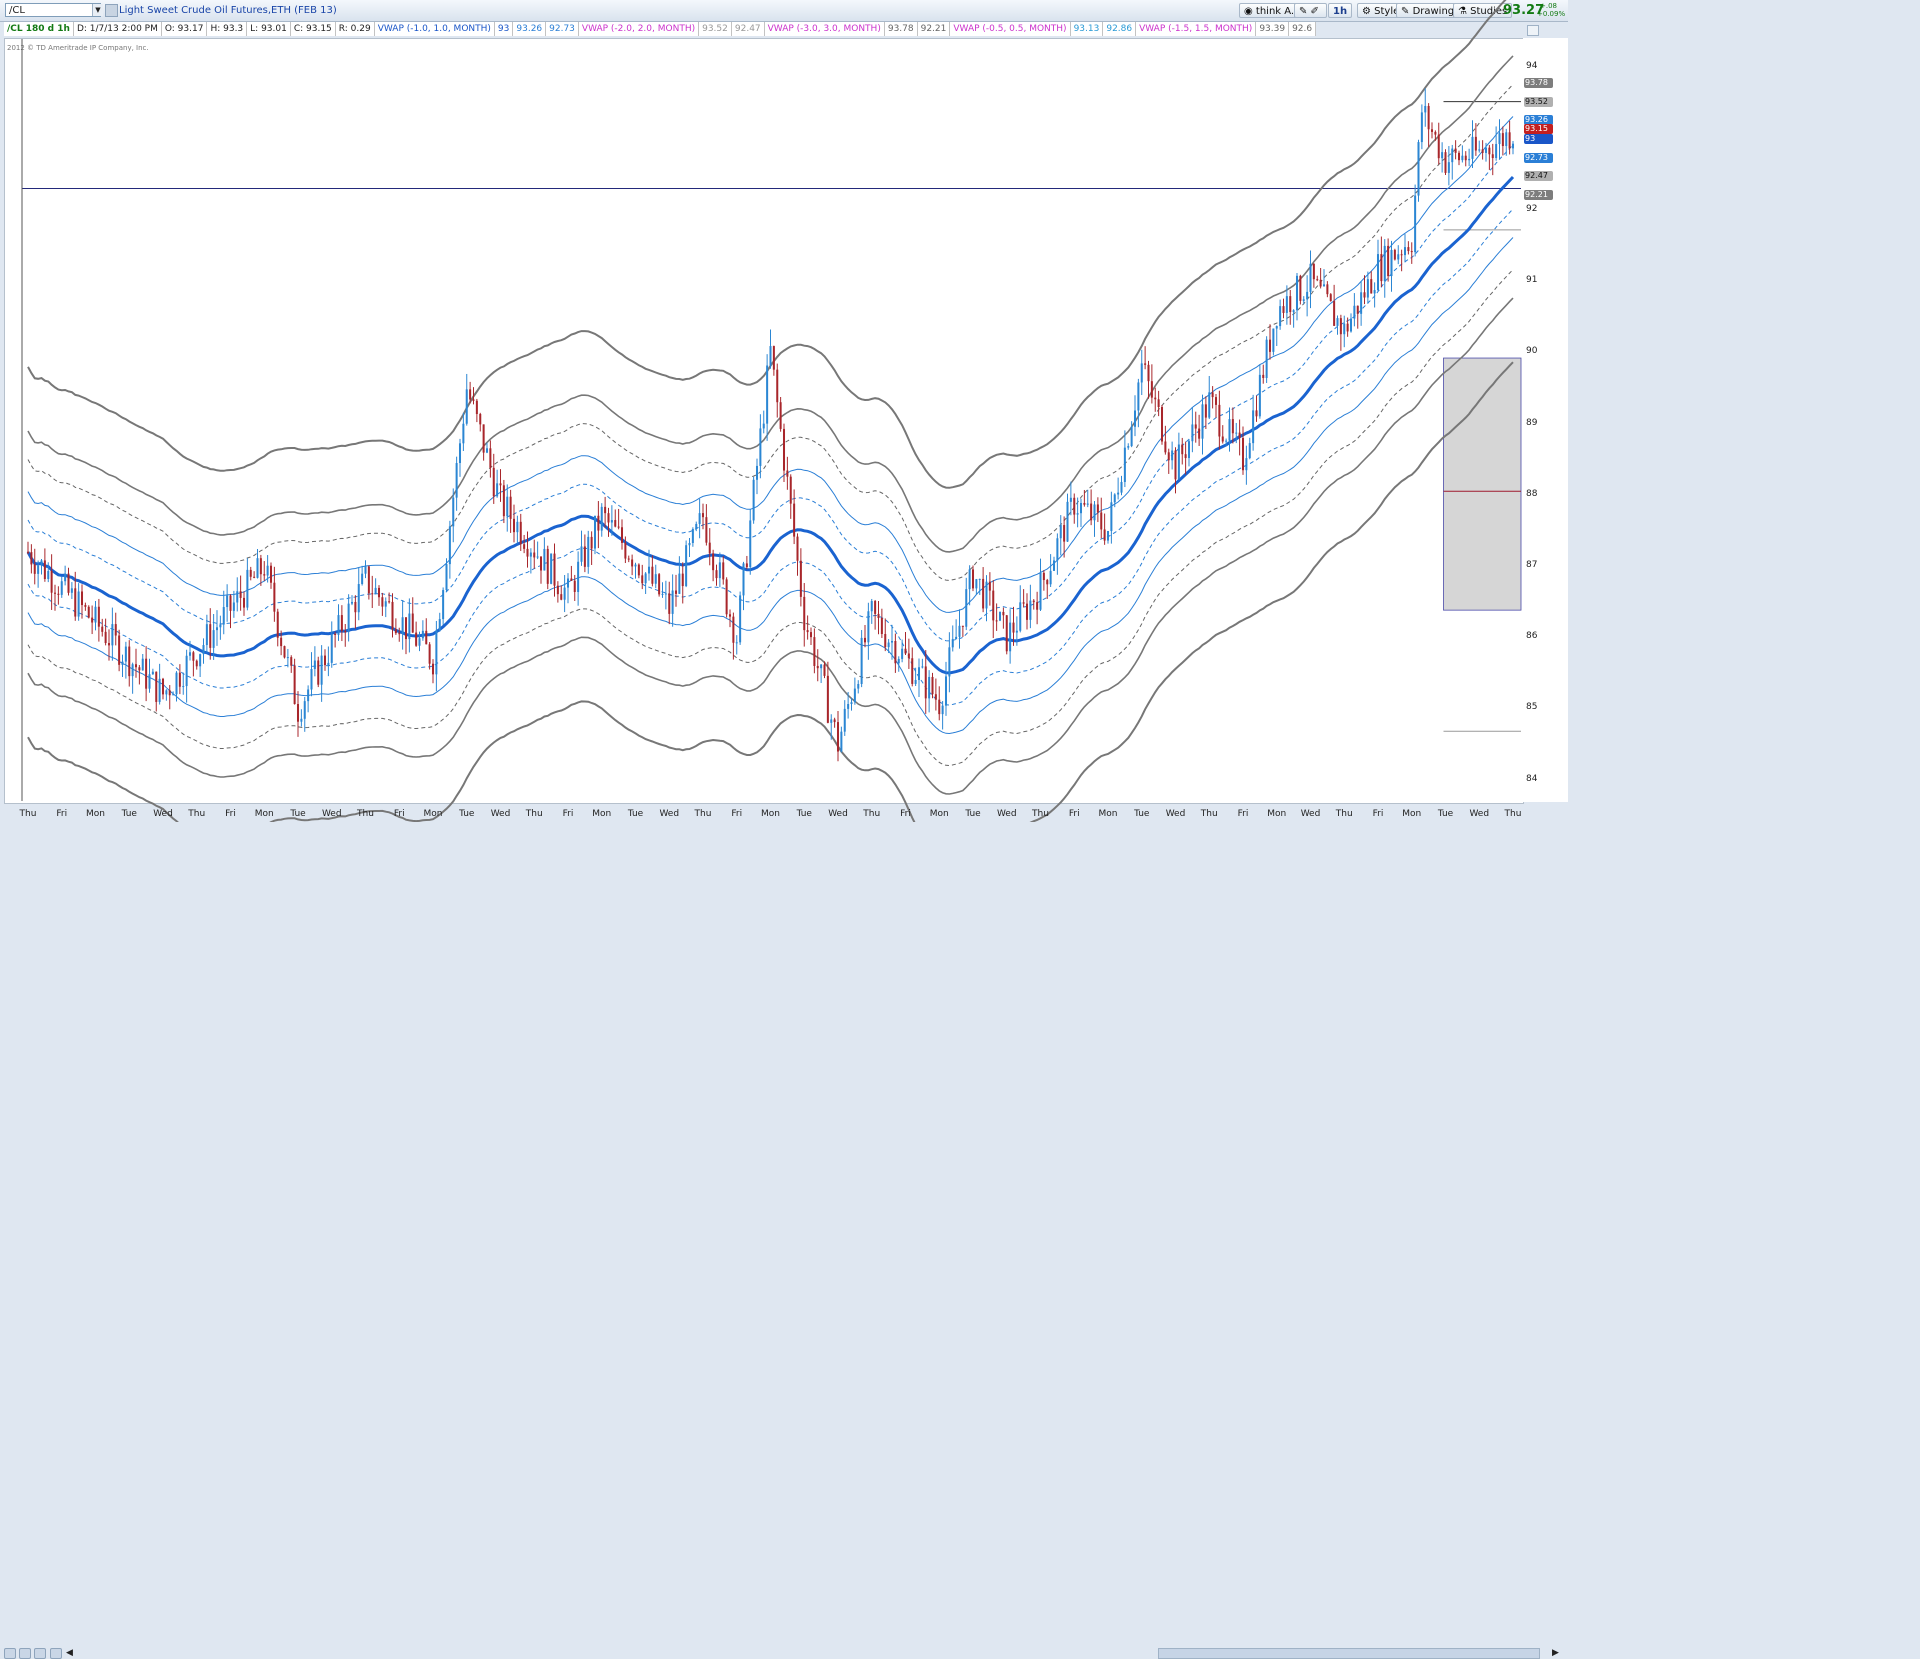  Describe the element at coordinates (1120, 29) in the screenshot. I see `study-value: 92.86` at that location.